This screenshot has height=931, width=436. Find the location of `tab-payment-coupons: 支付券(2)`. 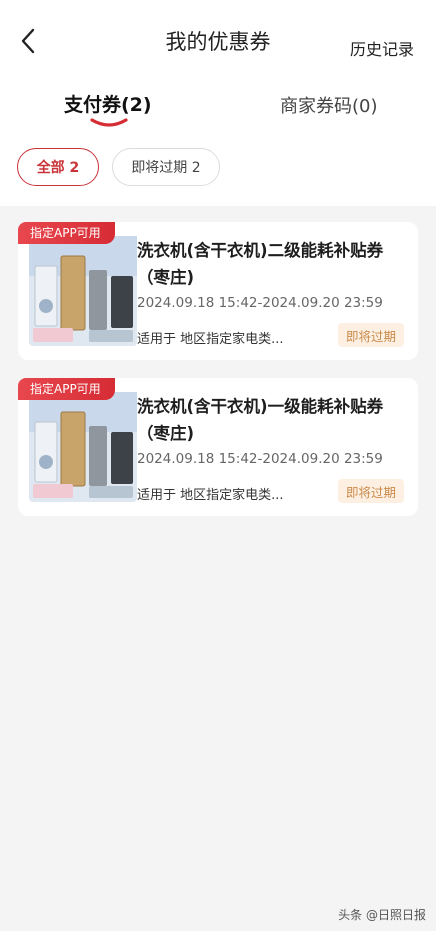

tab-payment-coupons: 支付券(2) is located at coordinates (108, 103).